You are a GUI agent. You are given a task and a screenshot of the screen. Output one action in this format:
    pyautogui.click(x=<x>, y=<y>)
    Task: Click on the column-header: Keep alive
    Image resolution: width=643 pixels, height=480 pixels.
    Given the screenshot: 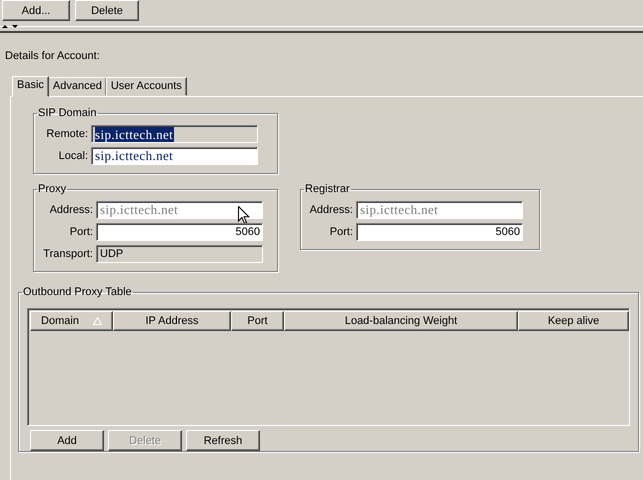 What is the action you would take?
    pyautogui.click(x=573, y=321)
    